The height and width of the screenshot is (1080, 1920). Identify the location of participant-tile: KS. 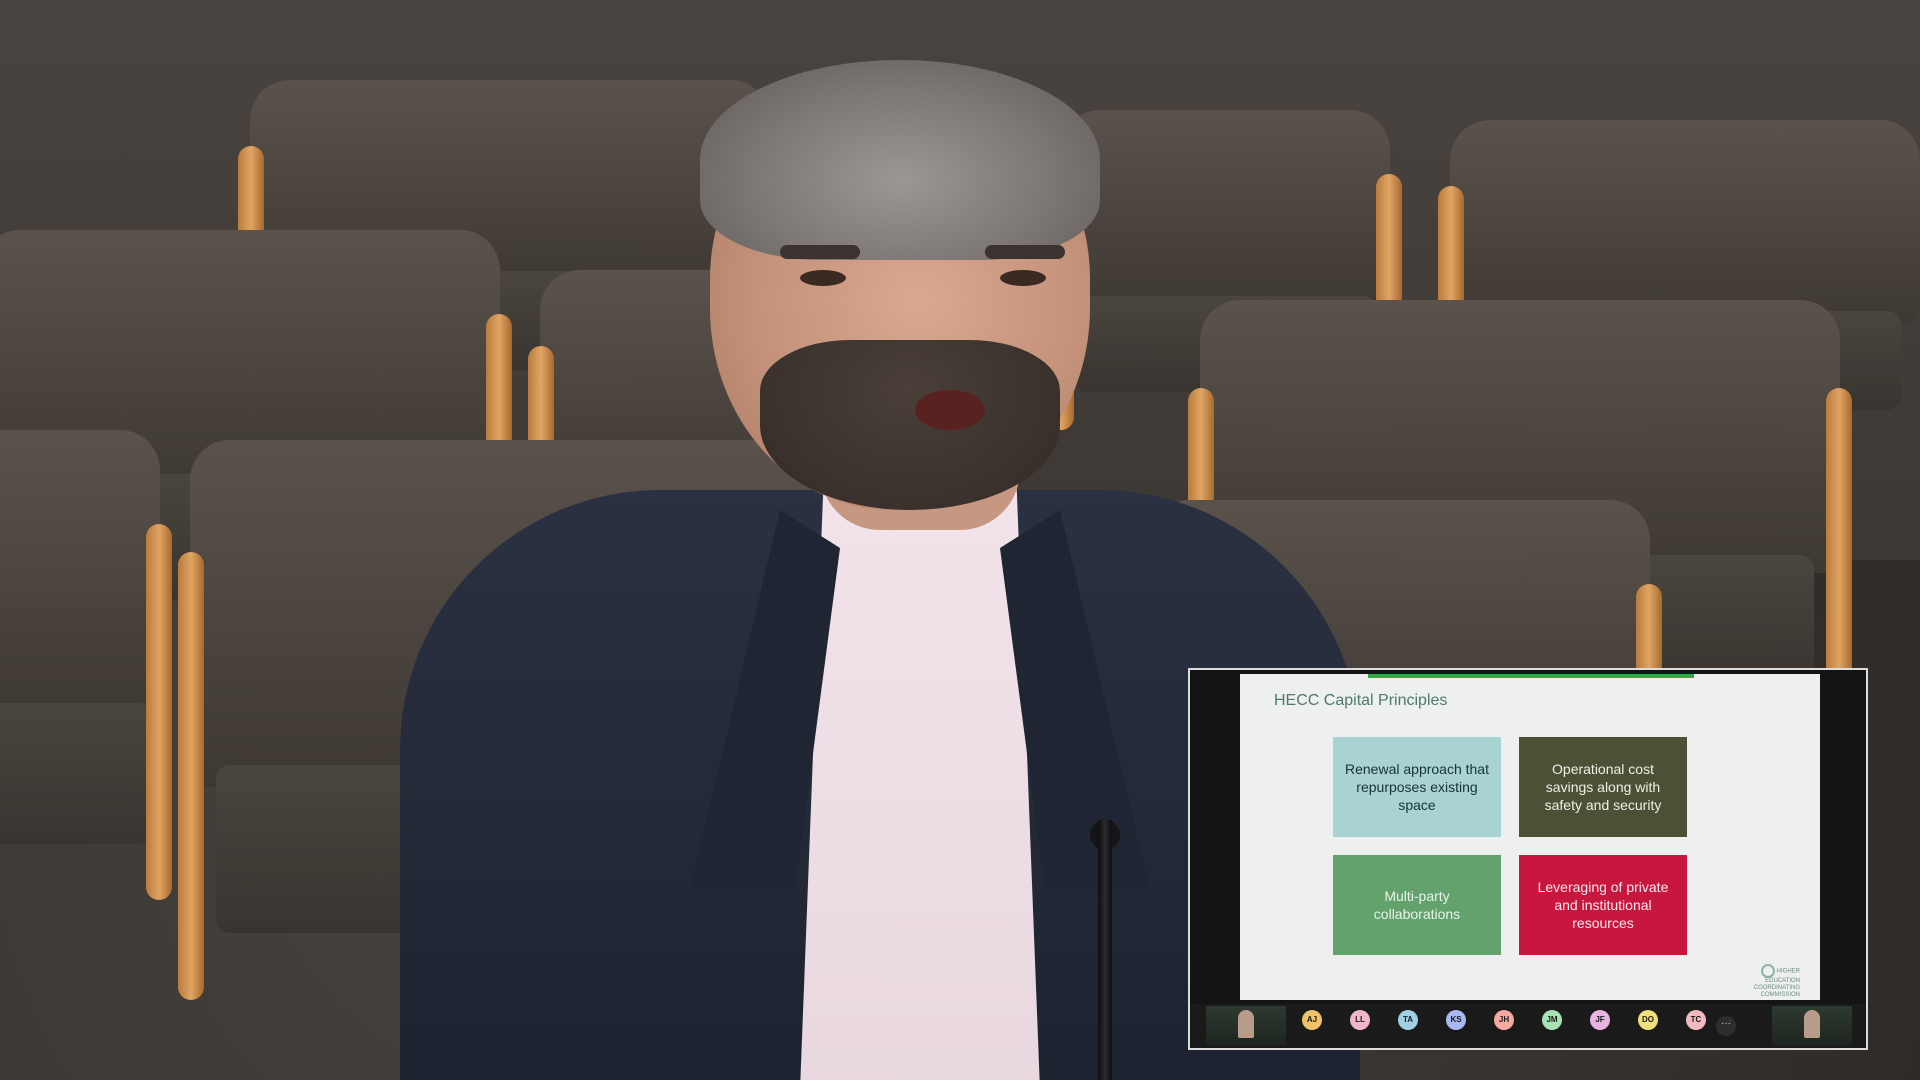
(1456, 1026).